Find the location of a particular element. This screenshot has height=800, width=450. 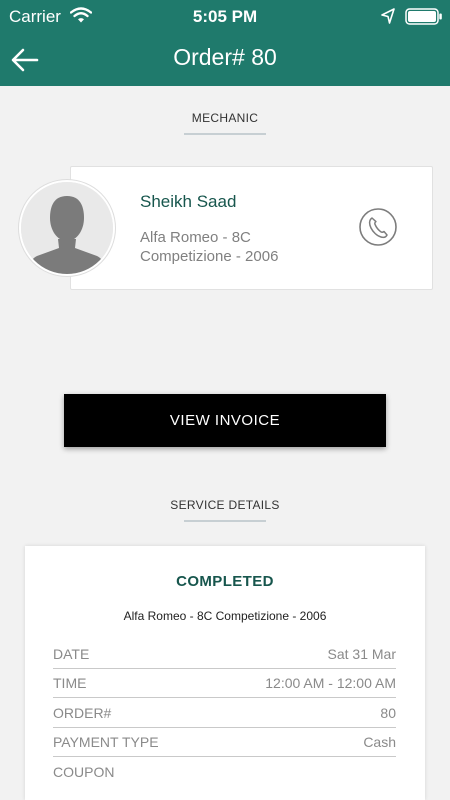

service-section-underline is located at coordinates (225, 521).